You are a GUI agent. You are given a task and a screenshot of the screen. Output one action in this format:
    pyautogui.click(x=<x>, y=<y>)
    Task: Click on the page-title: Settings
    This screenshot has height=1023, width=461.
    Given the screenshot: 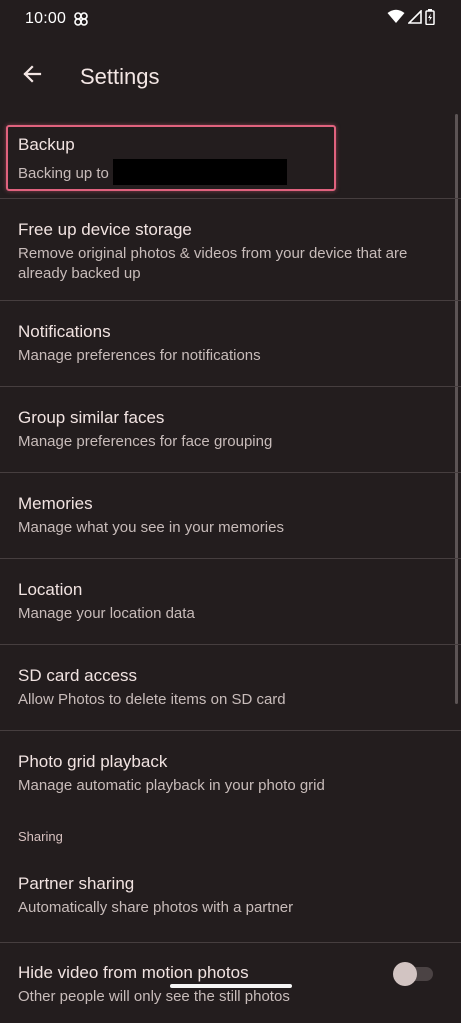 What is the action you would take?
    pyautogui.click(x=120, y=76)
    